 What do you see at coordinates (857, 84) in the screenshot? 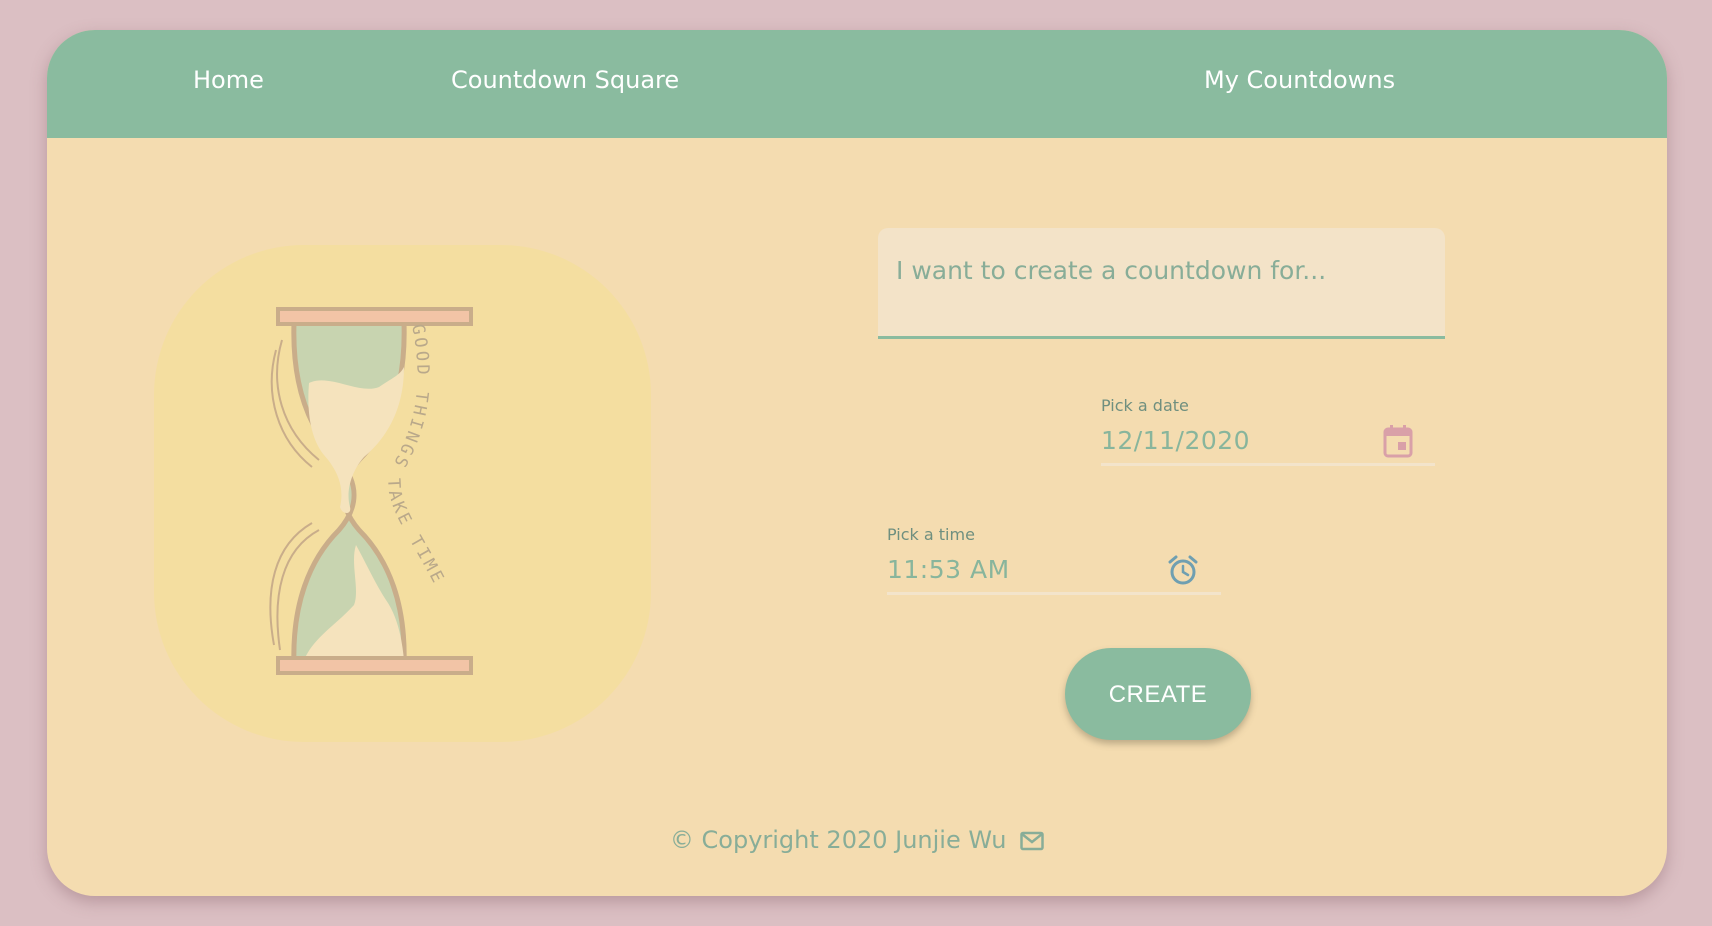
I see `top-navbar: Home Countdown Square My Countdowns` at bounding box center [857, 84].